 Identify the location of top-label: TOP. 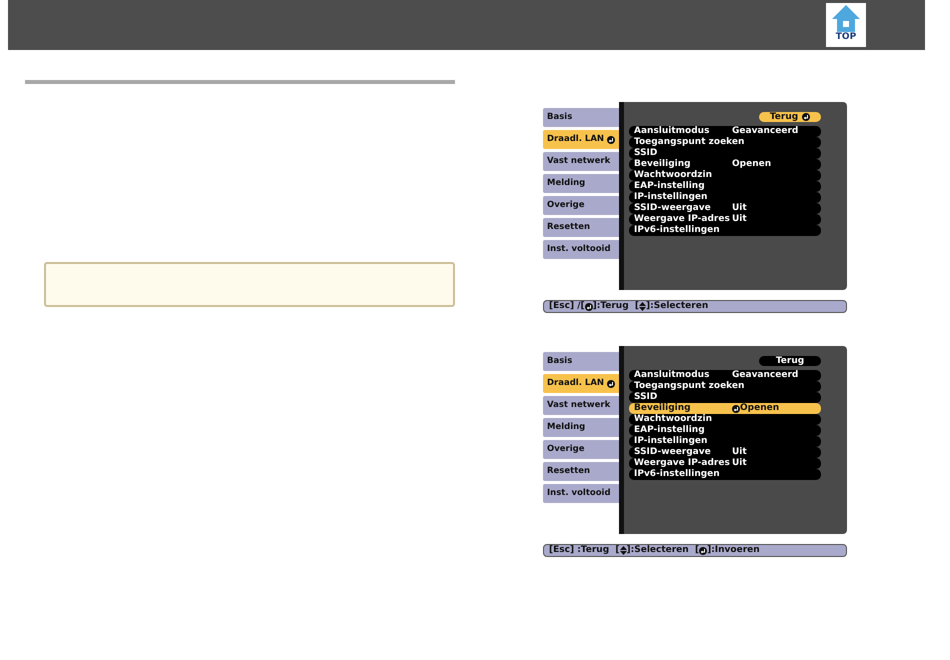
(846, 37).